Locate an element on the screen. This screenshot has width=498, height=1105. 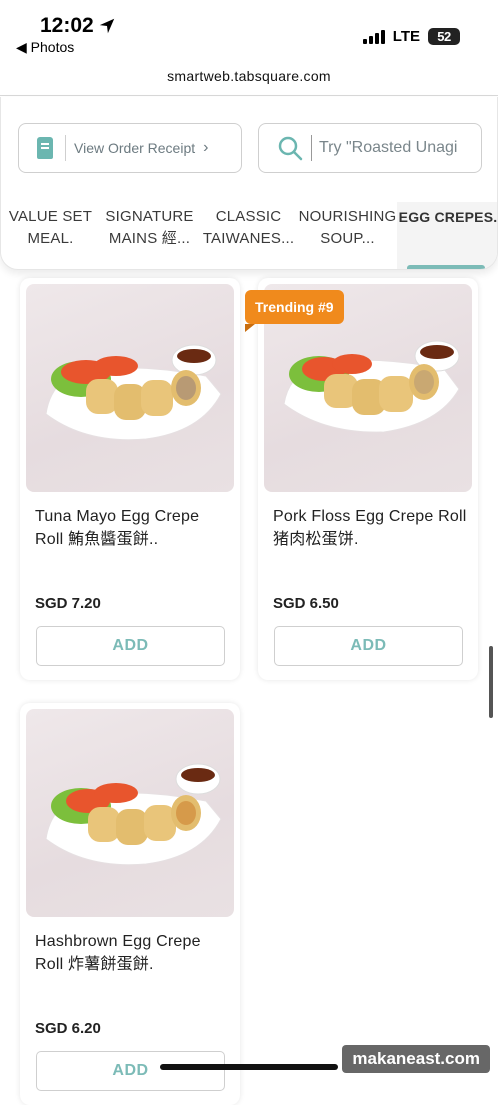
url-text: smartweb.tabsquare.com is located at coordinates (249, 76).